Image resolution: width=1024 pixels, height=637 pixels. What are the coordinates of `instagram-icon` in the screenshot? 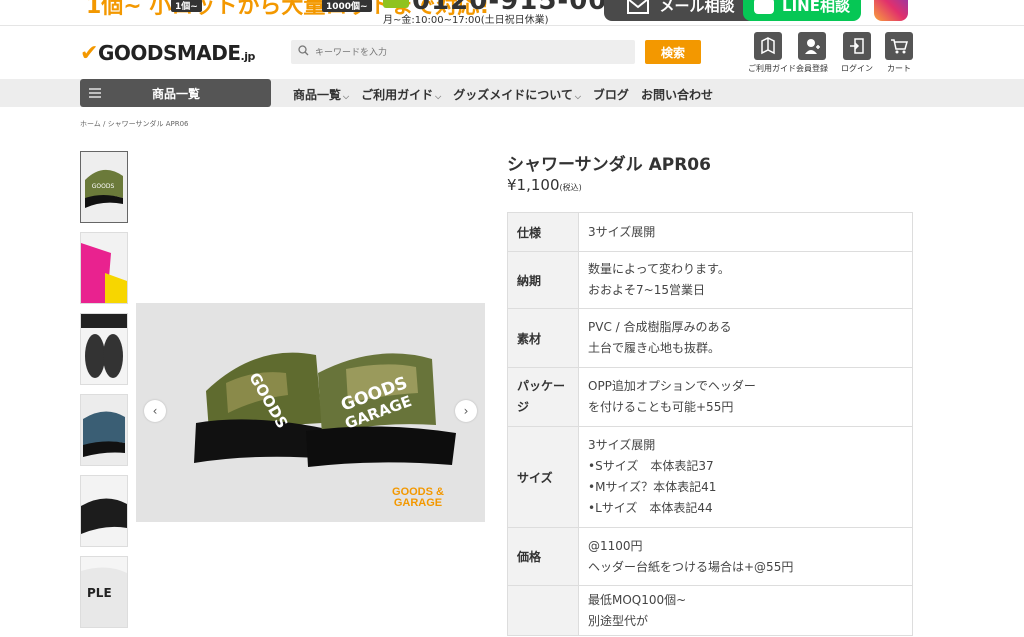 It's located at (891, 10).